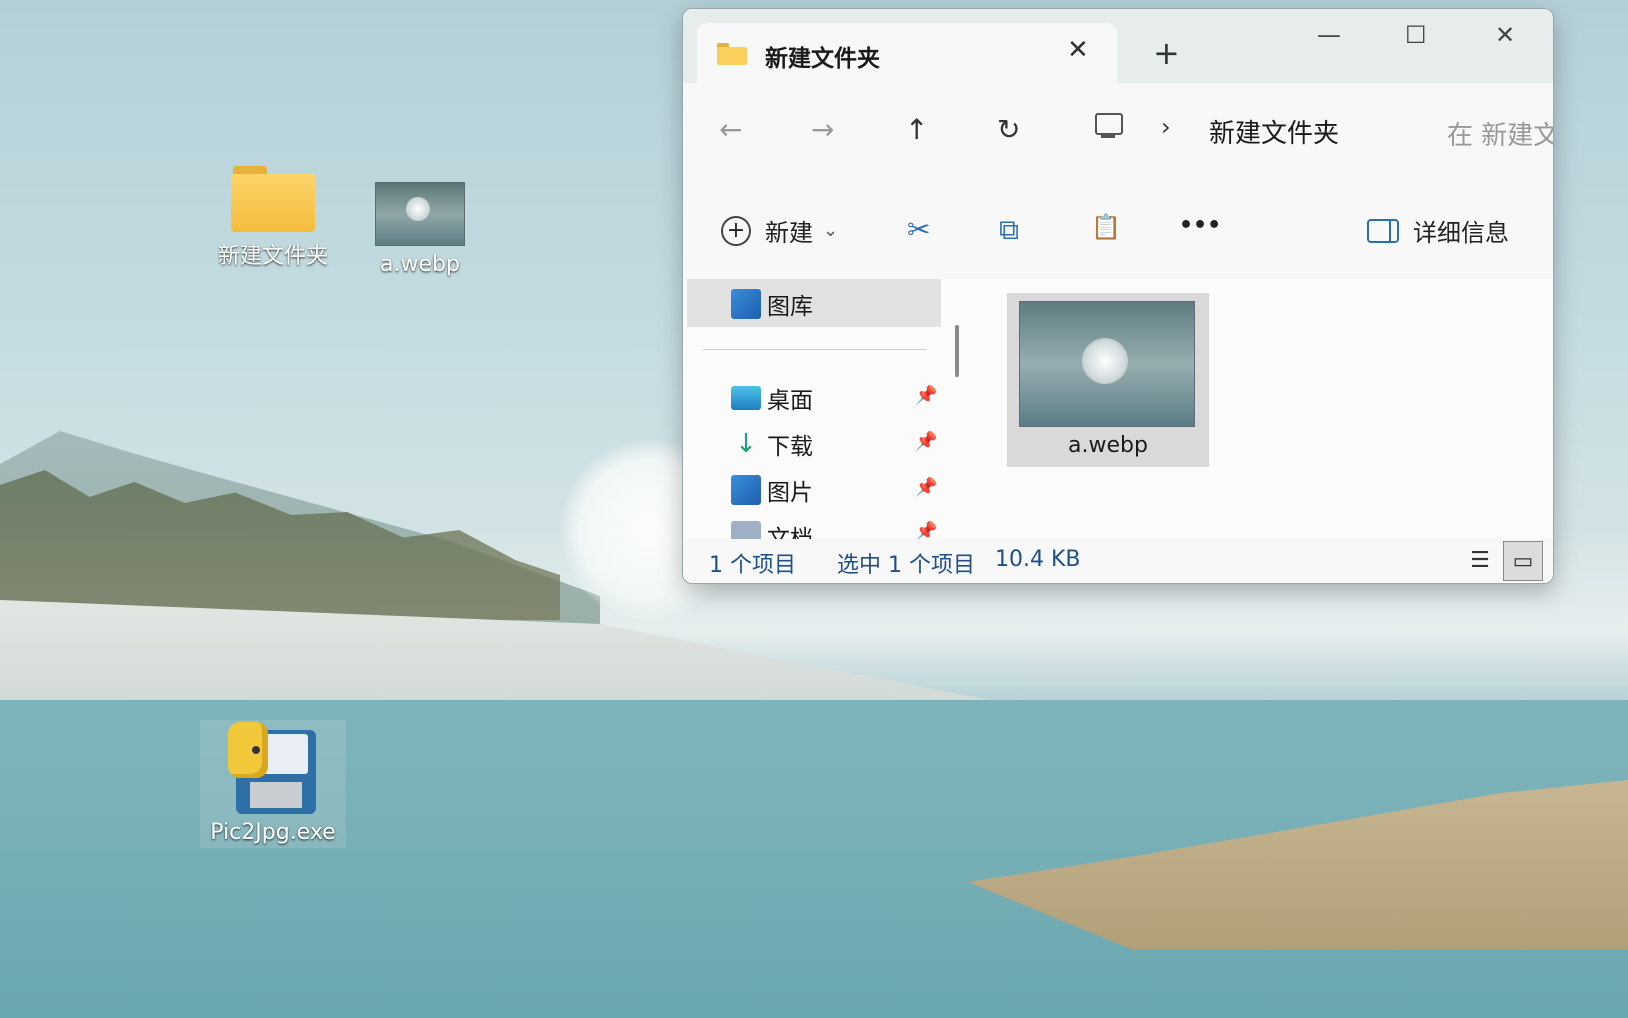  I want to click on download-icon: ↓, so click(746, 444).